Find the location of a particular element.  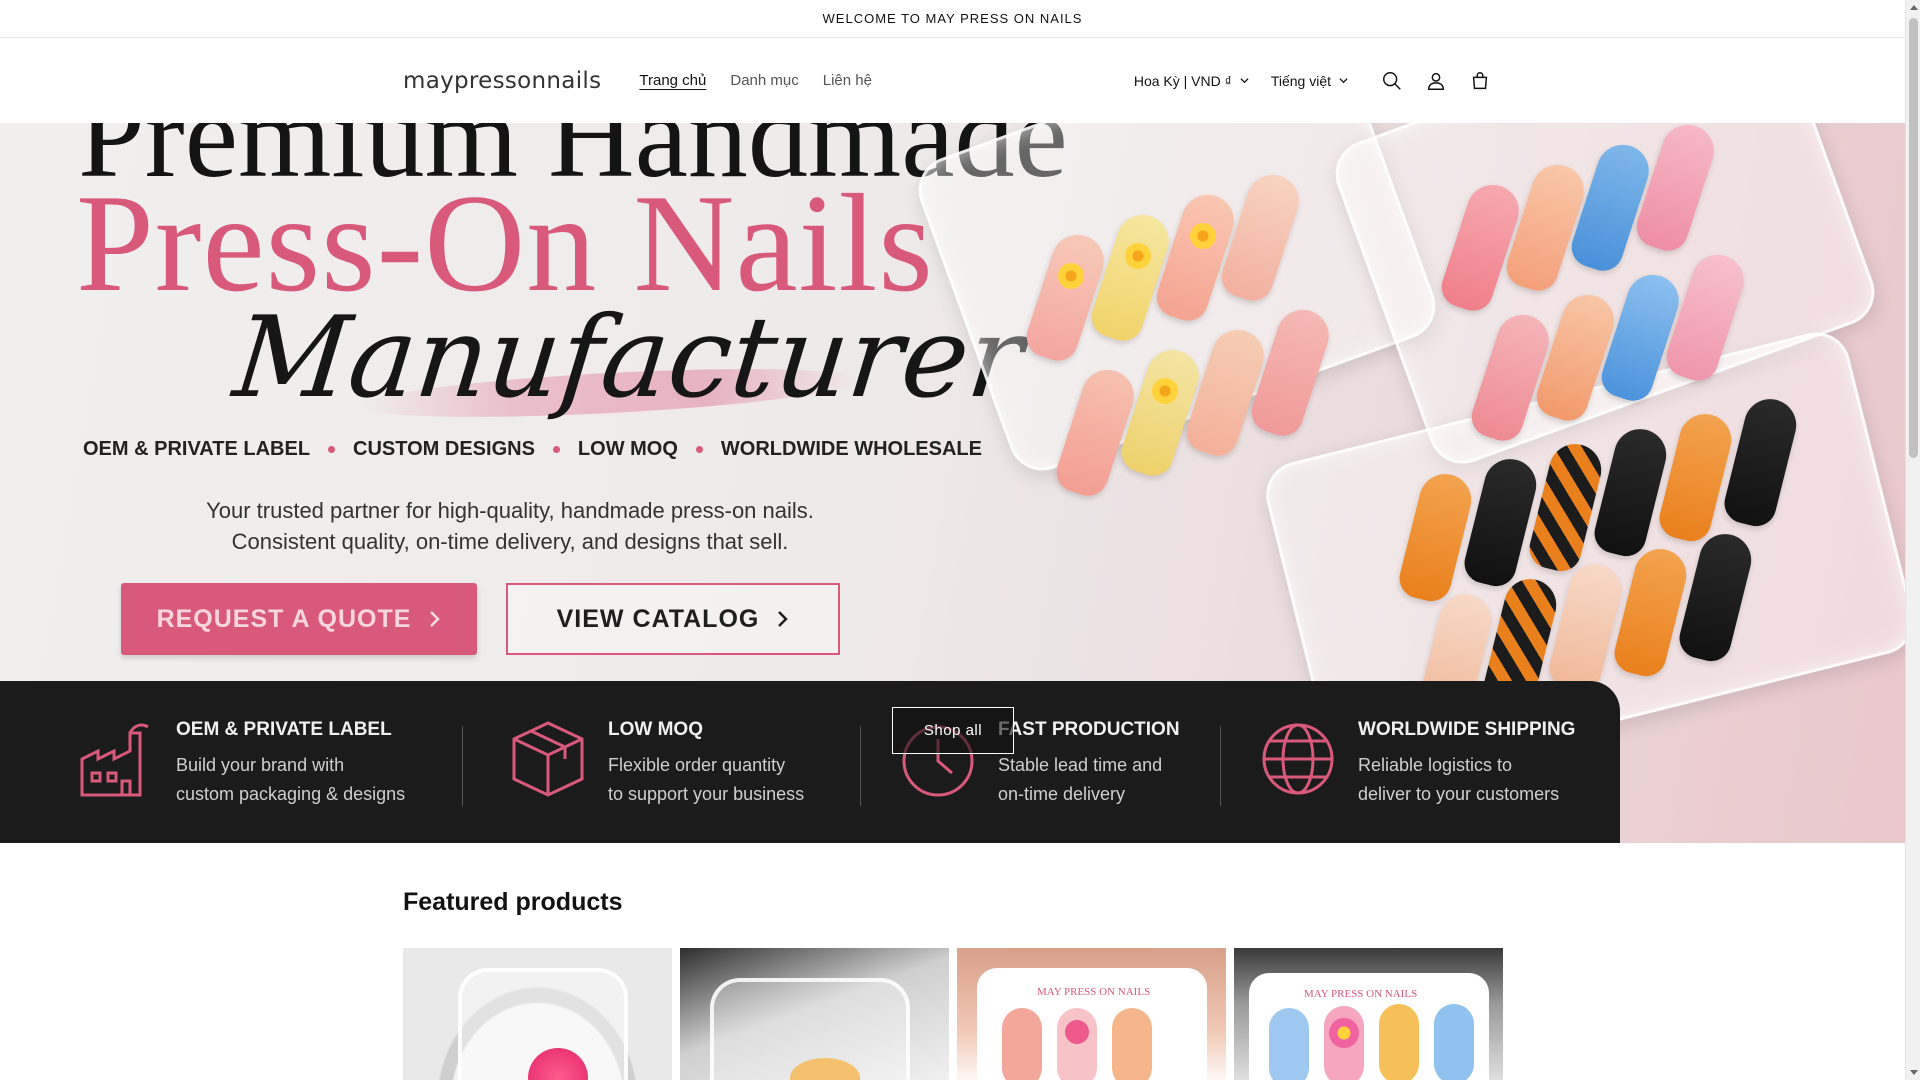

feature-desc: deliver to your customers is located at coordinates (1459, 794).